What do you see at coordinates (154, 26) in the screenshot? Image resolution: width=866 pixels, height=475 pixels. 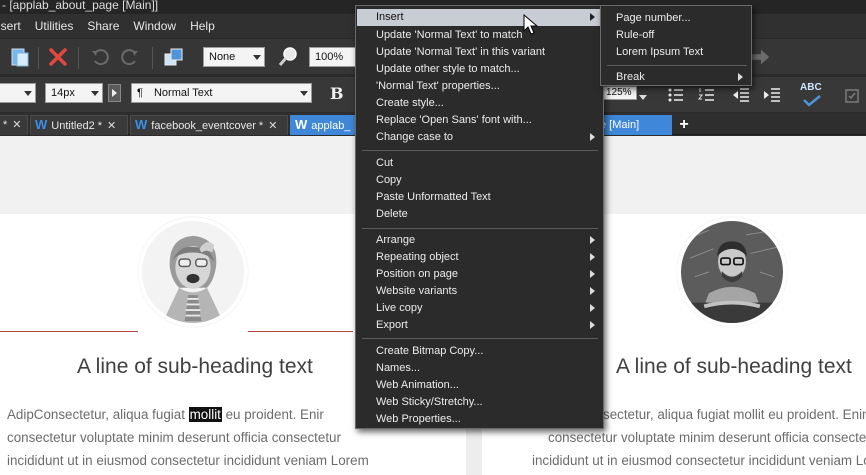 I see `menu-window: Window` at bounding box center [154, 26].